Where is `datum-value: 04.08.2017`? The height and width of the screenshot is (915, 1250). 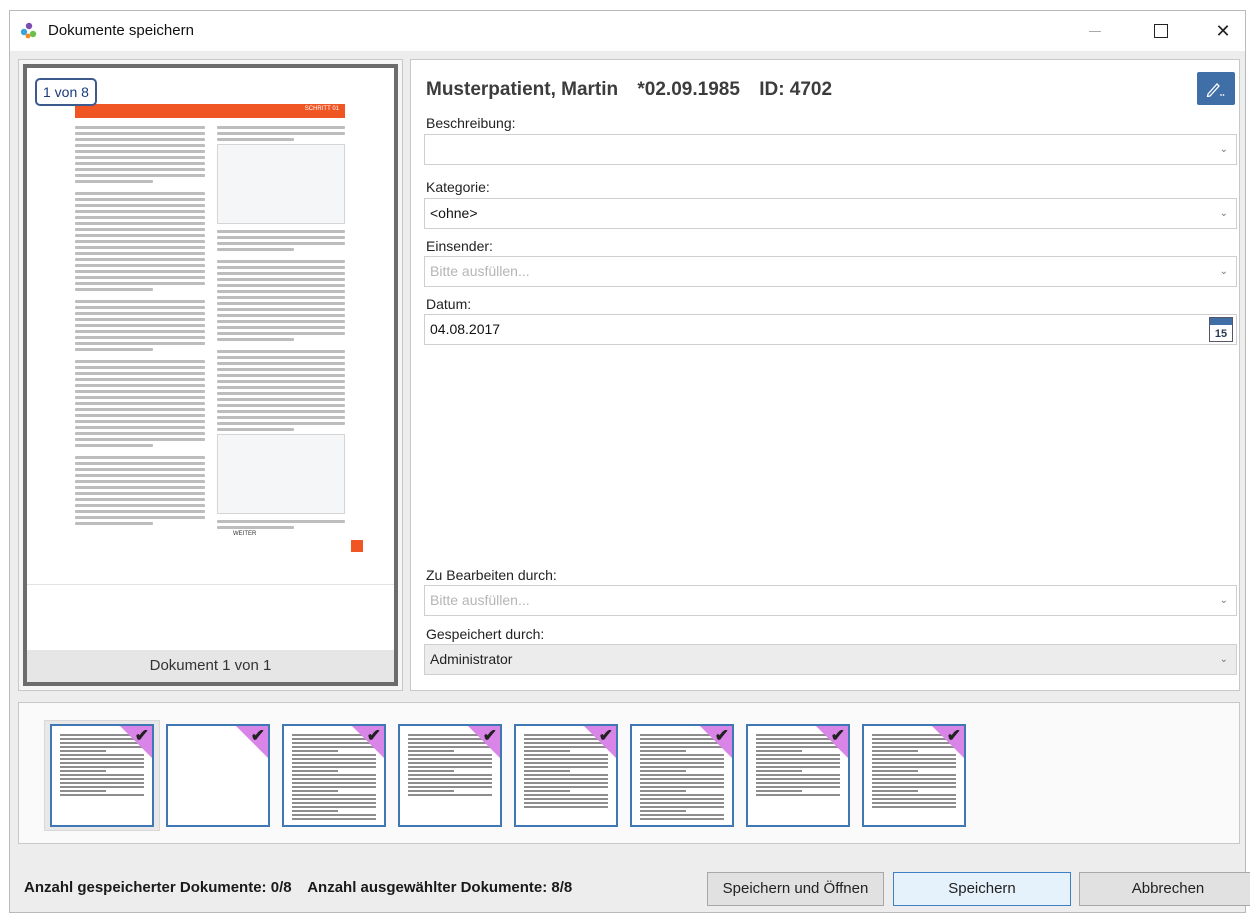
datum-value: 04.08.2017 is located at coordinates (465, 329).